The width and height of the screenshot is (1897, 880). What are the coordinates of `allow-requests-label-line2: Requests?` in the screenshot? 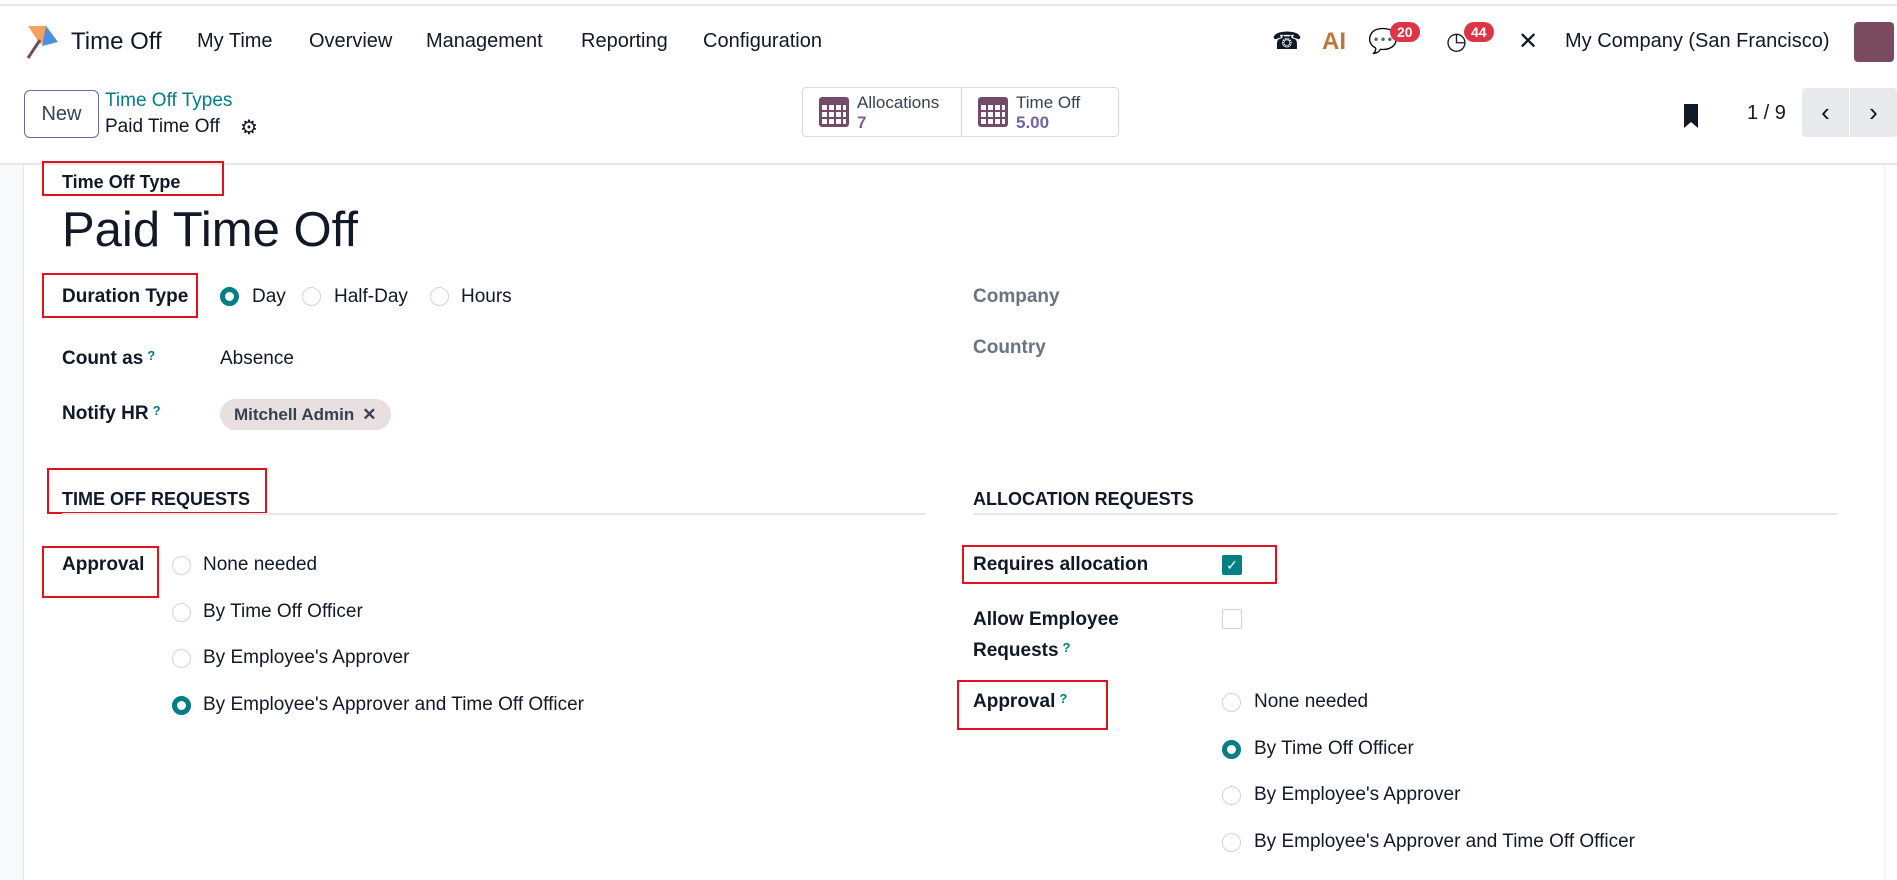 It's located at (1021, 651).